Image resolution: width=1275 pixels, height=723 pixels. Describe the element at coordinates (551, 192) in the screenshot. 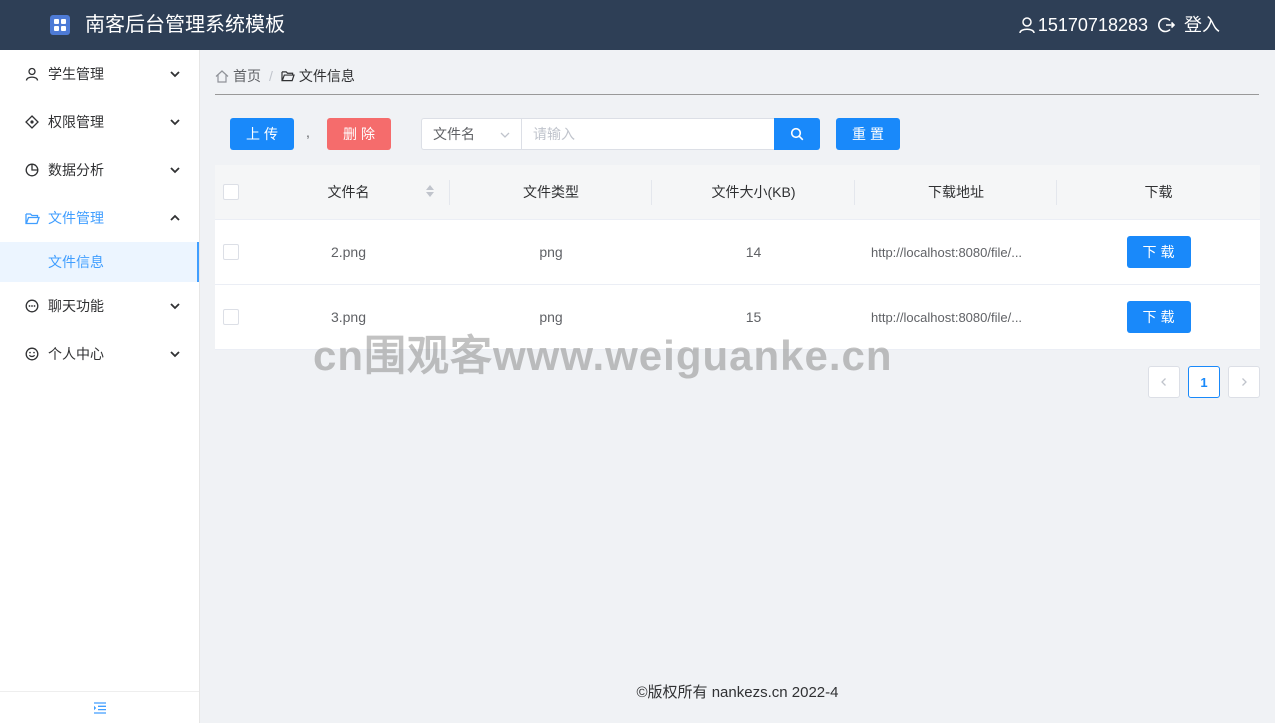

I see `column-header-type: 文件类型` at that location.